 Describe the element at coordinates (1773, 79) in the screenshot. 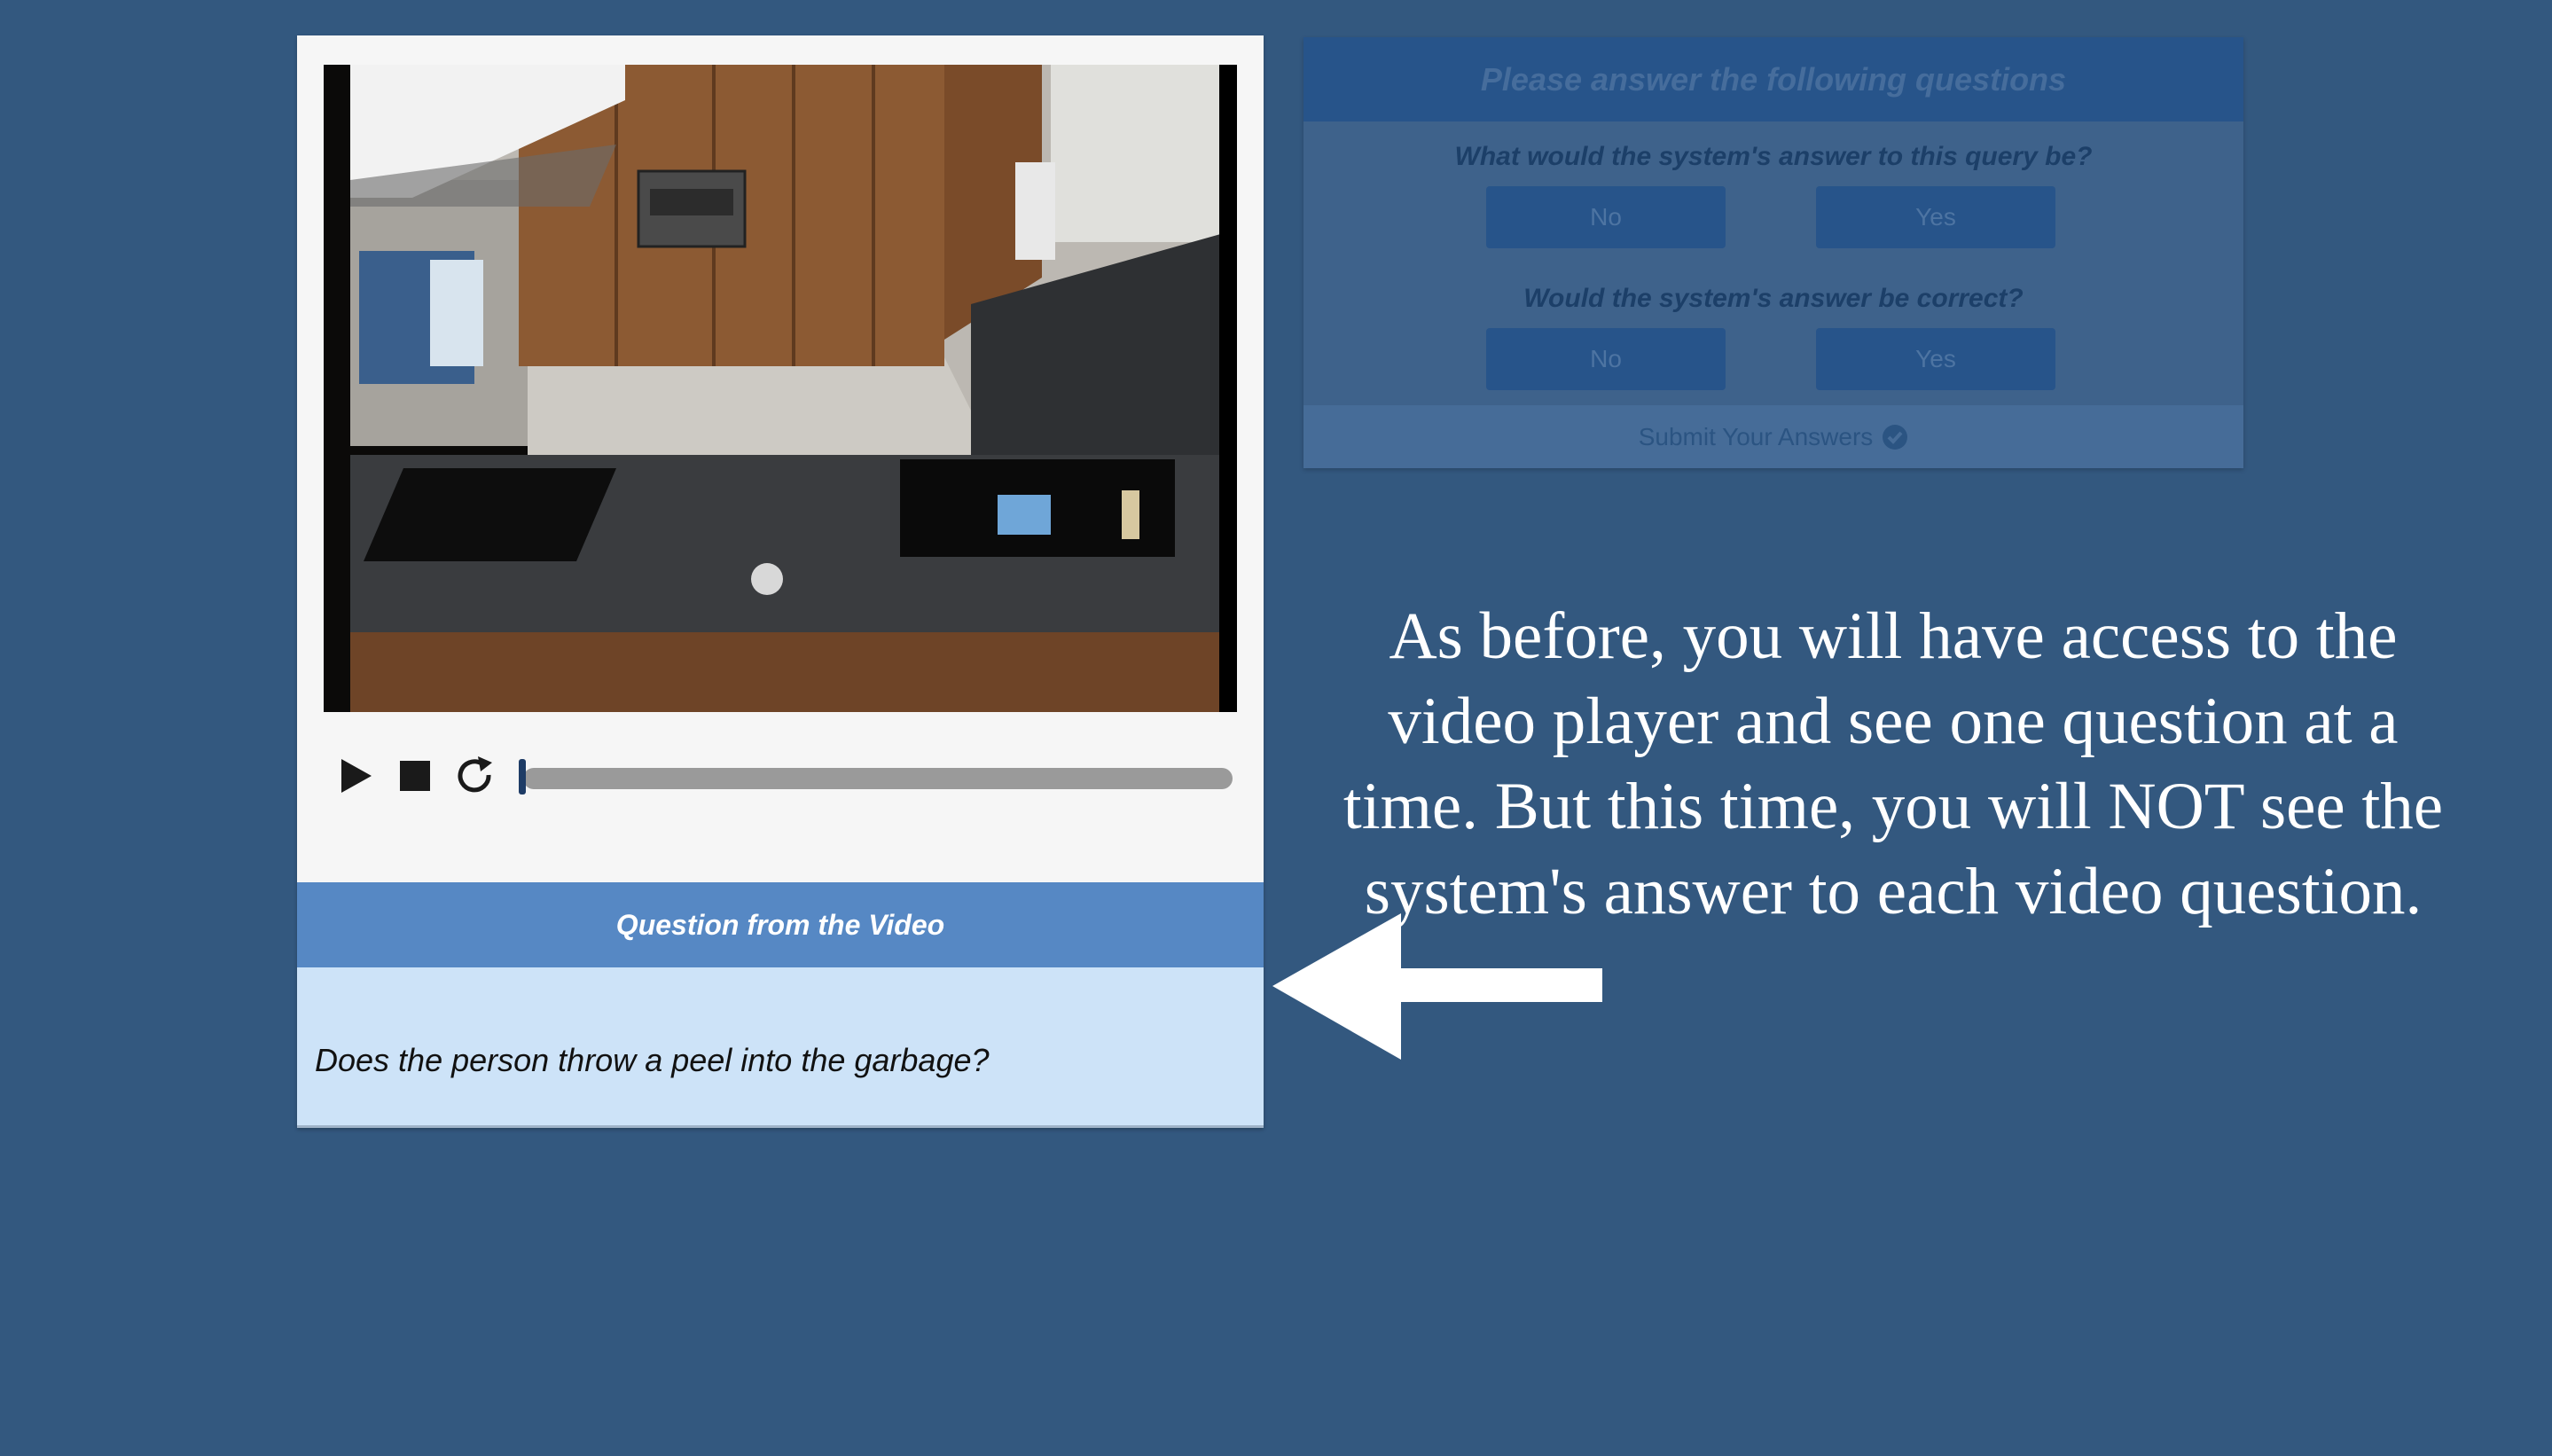

I see `answer-panel-header: Please answer the following questions` at that location.